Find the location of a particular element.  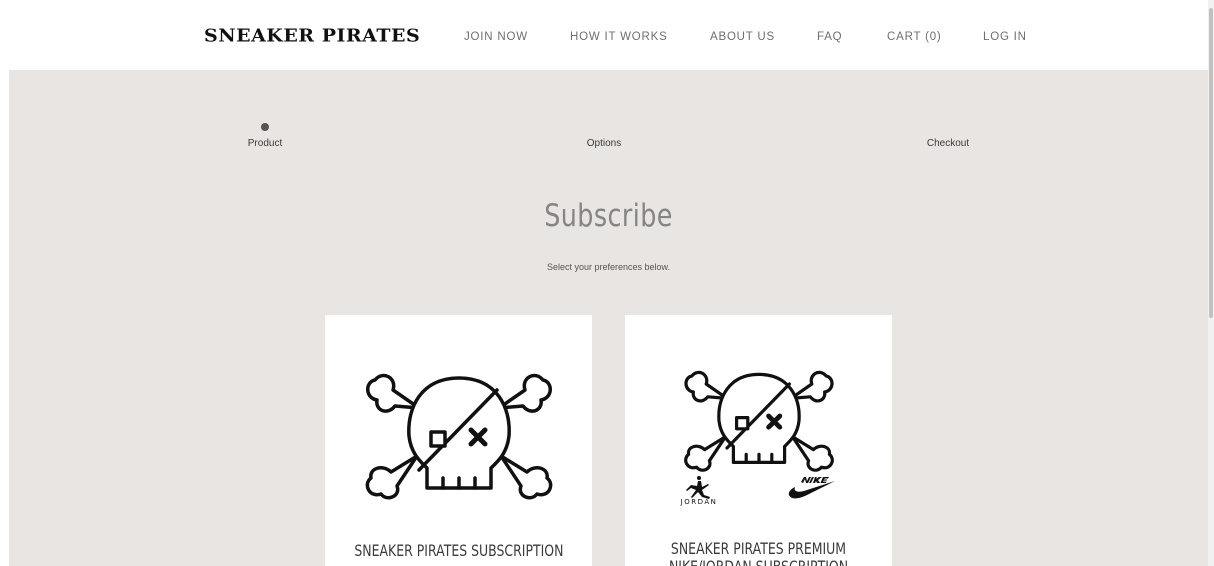

step-options: Options is located at coordinates (604, 143).